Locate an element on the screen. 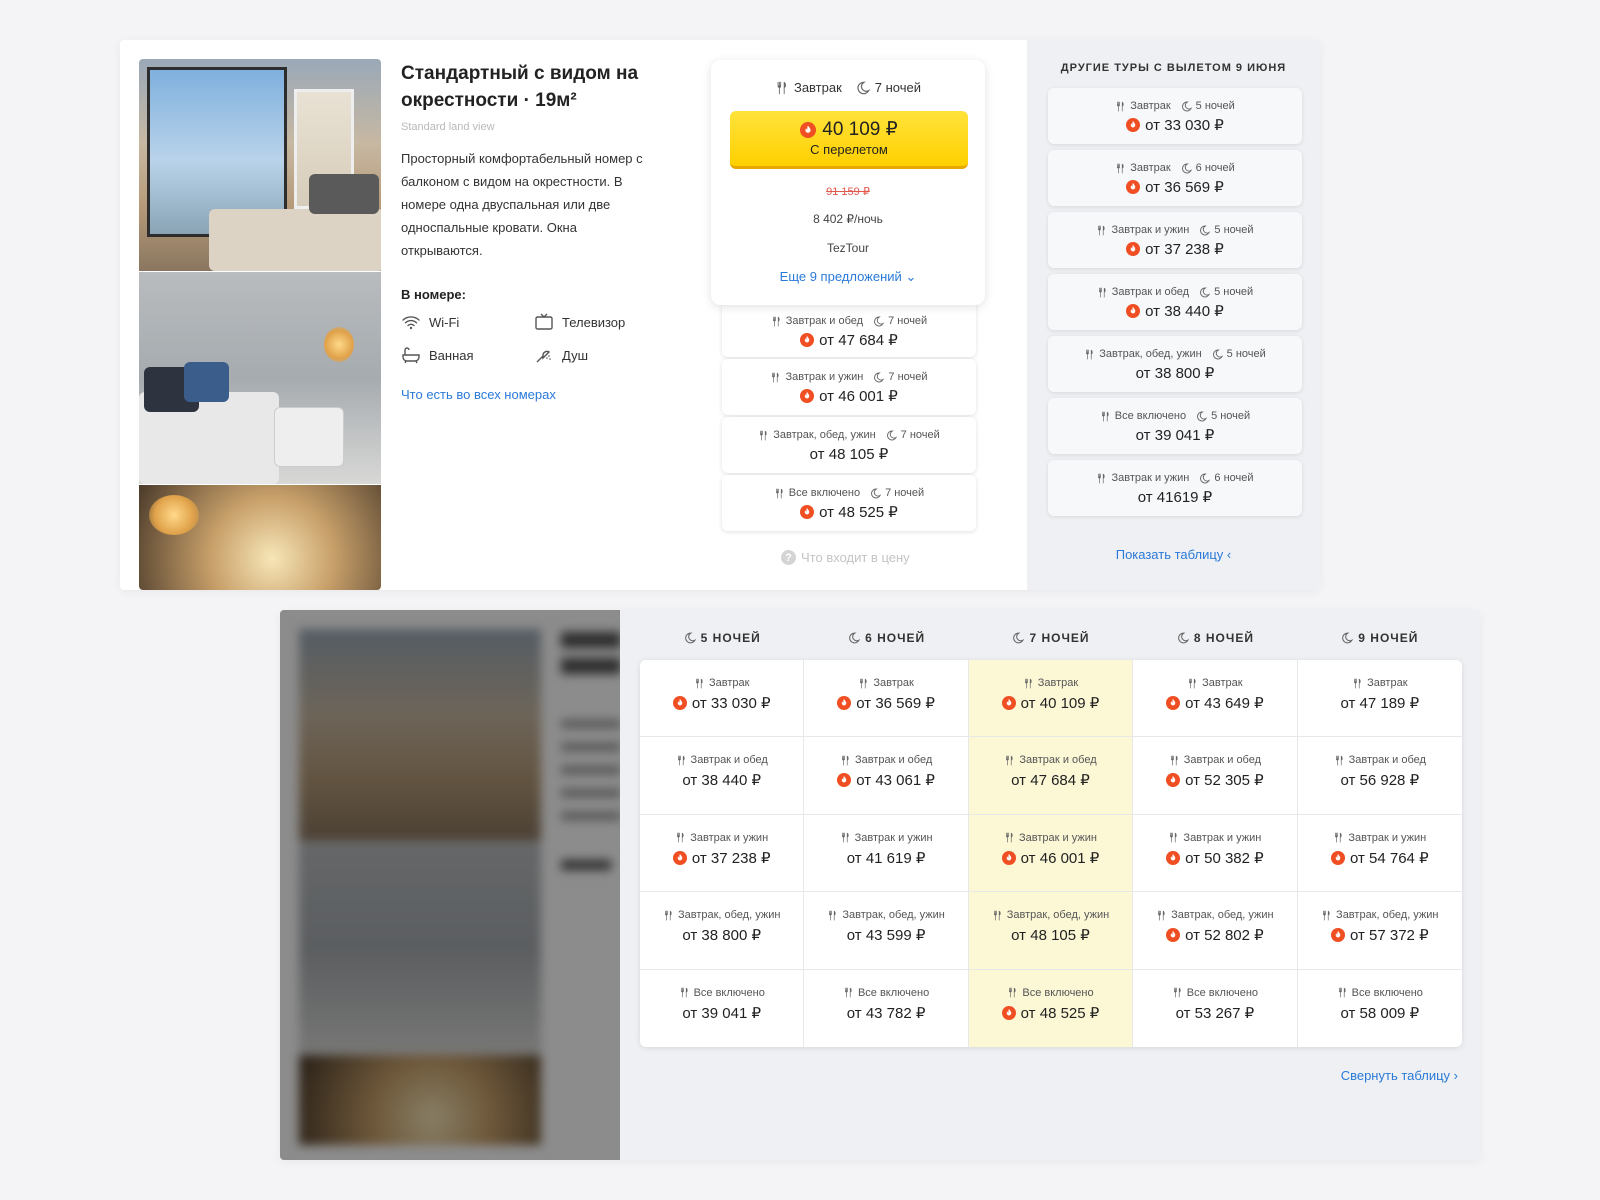 Image resolution: width=1600 pixels, height=1200 pixels. cell-price: от 43 599 ₽ is located at coordinates (886, 936).